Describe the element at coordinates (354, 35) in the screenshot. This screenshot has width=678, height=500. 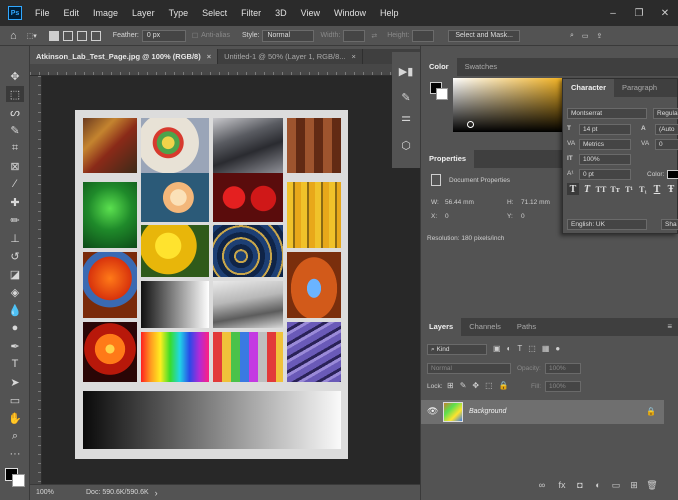
I see `width-input` at that location.